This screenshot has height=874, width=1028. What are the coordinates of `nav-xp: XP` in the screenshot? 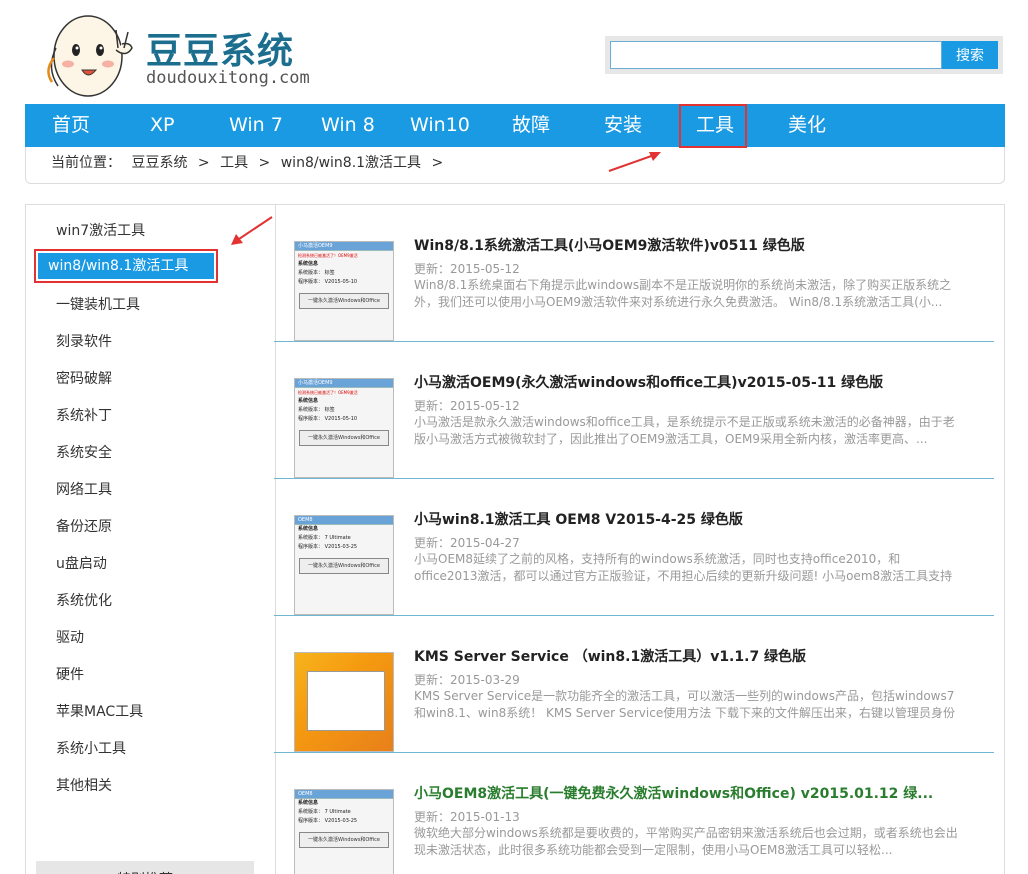 It's located at (162, 125).